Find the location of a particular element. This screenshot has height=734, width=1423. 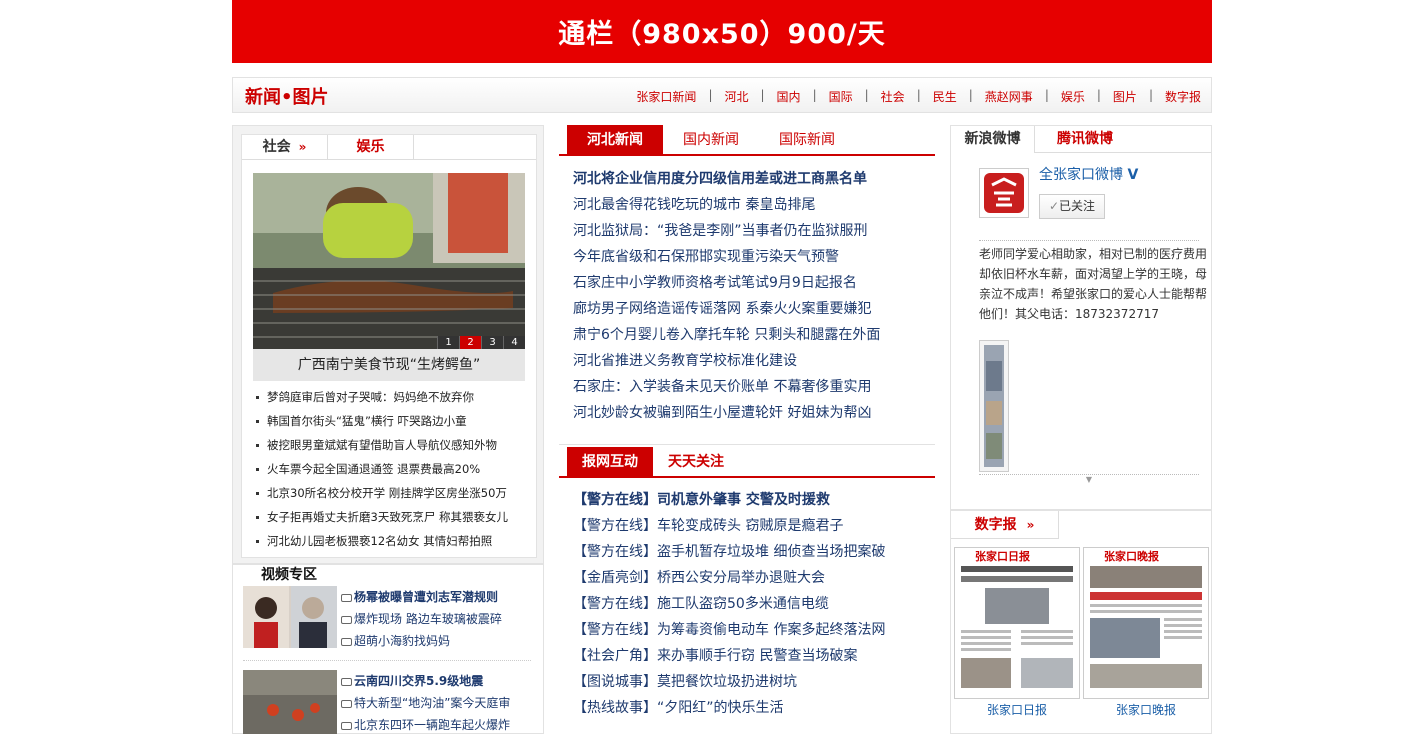

list-item: 【警方在线】车轮变成砖头 窃贼原是瘾君子 is located at coordinates (754, 526).